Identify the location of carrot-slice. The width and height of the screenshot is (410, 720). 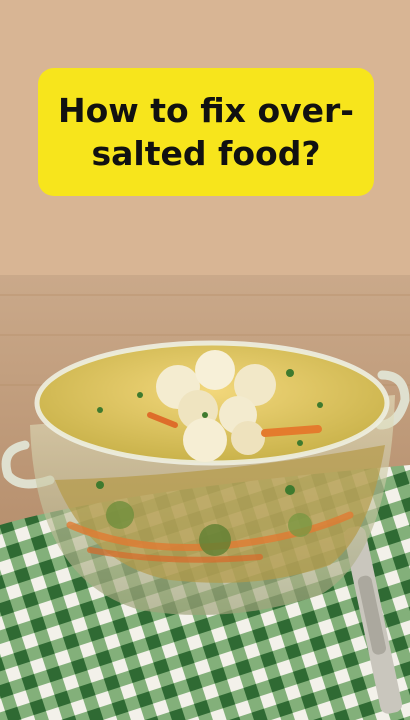
(291, 431).